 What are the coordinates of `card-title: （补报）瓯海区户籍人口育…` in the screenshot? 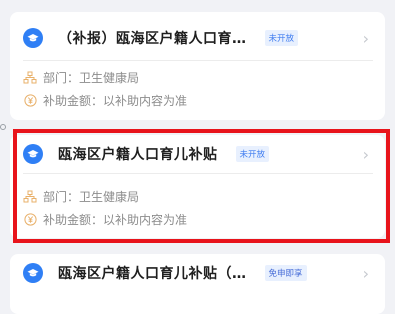 It's located at (152, 39).